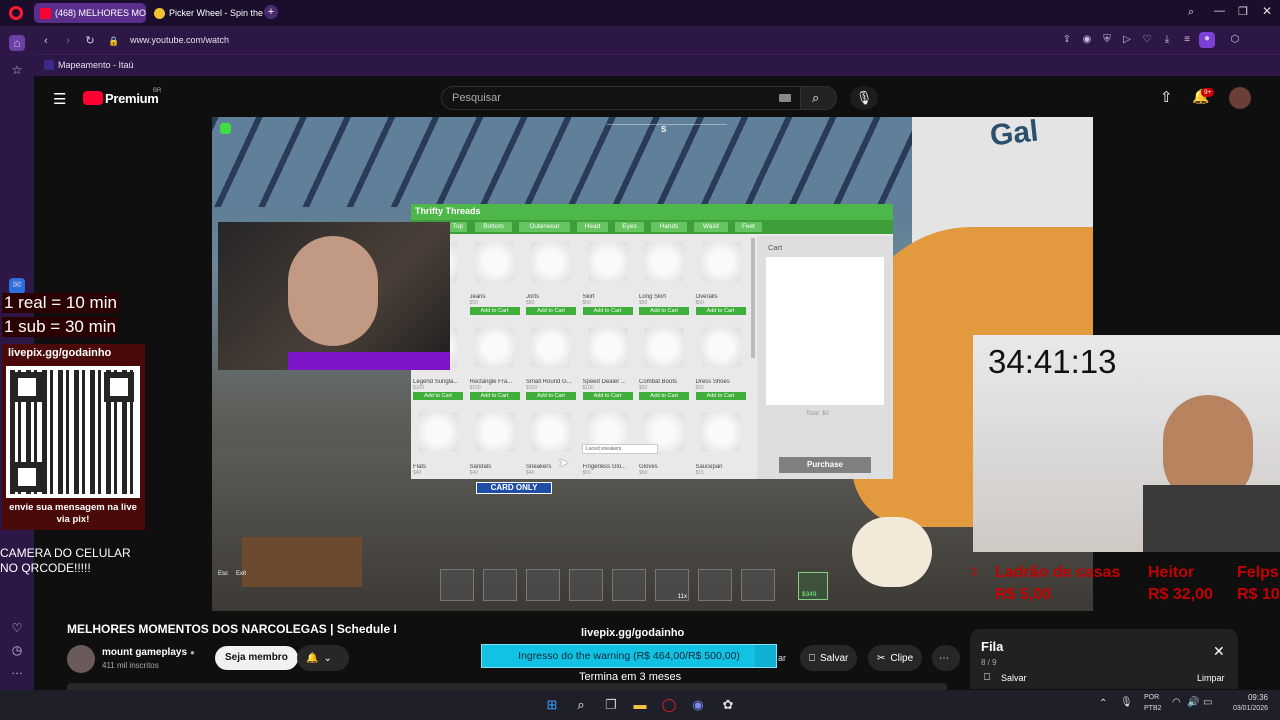  Describe the element at coordinates (179, 40) in the screenshot. I see `url-field: www.youtube.com/watch` at that location.